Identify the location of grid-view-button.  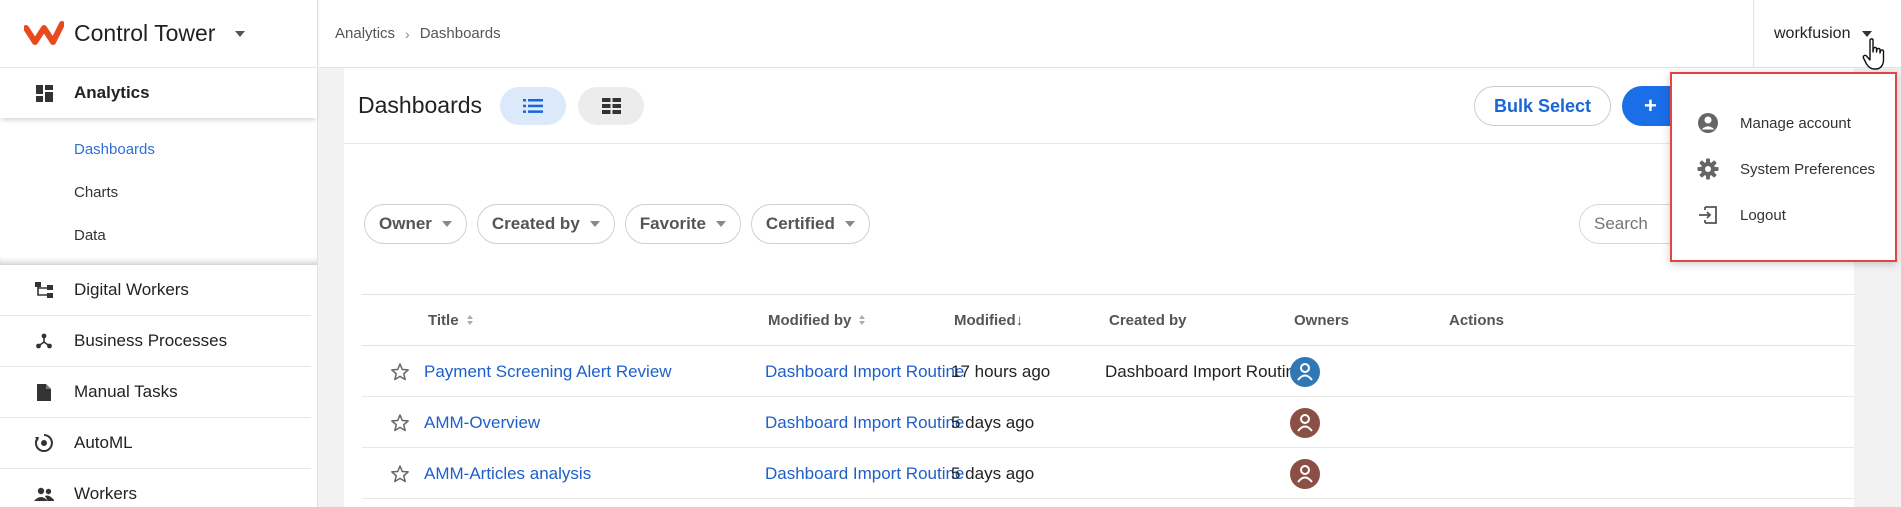
(611, 105).